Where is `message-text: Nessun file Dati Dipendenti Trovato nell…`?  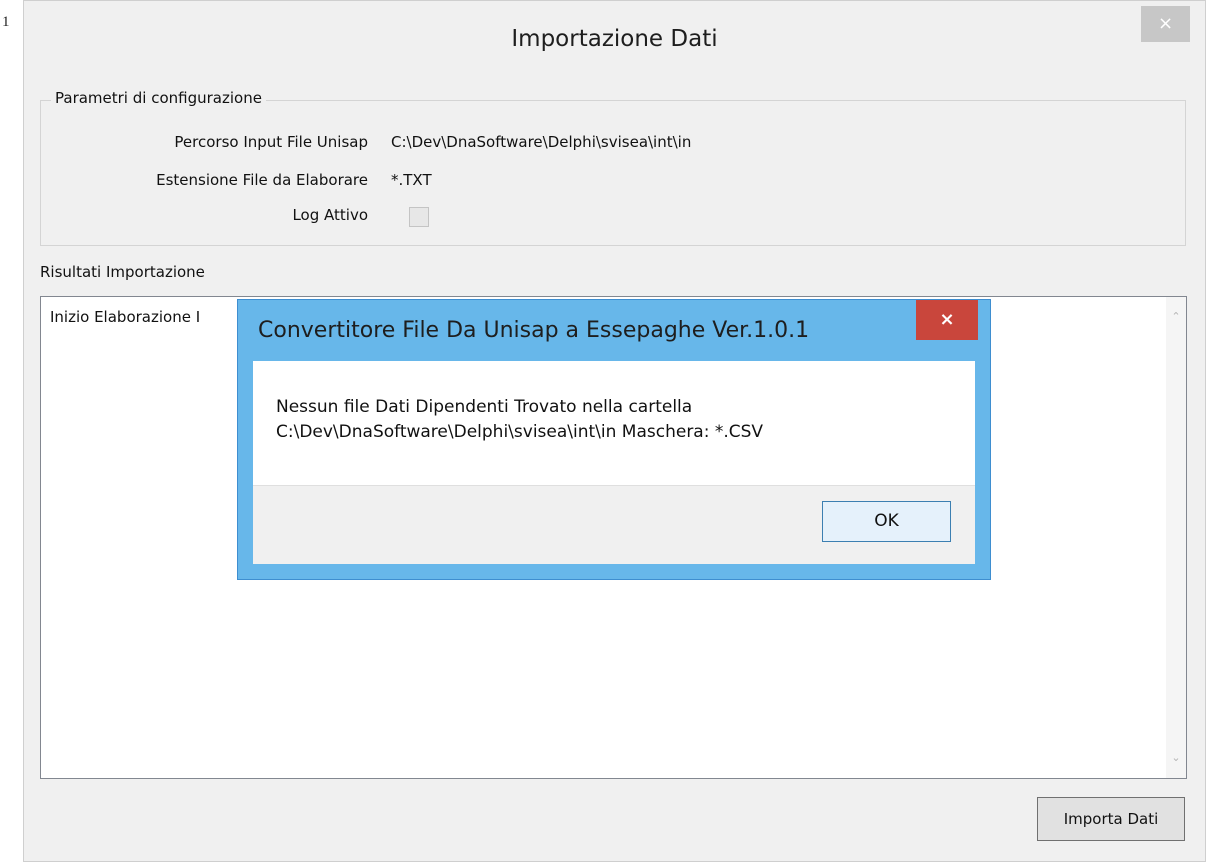
message-text: Nessun file Dati Dipendenti Trovato nell… is located at coordinates (519, 420).